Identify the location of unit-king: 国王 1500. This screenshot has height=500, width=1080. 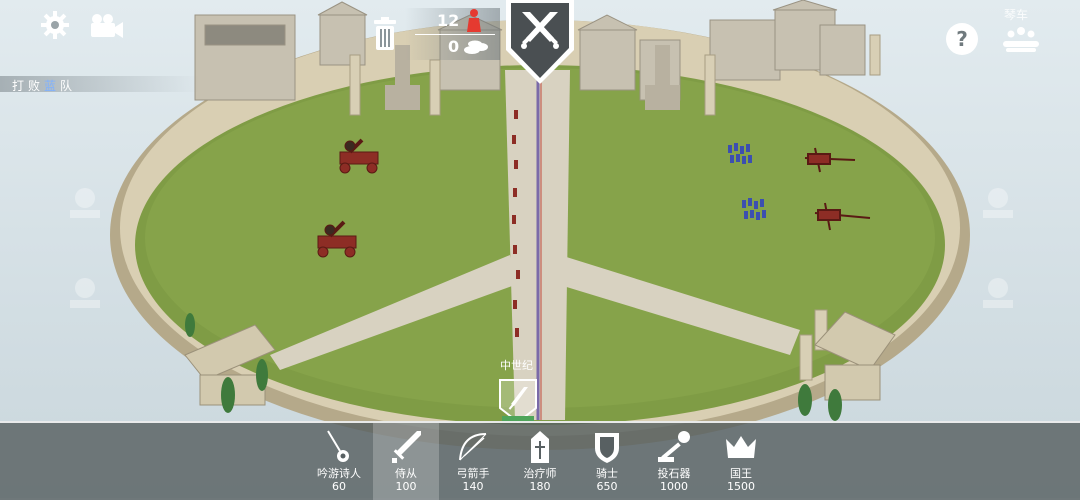
(741, 461).